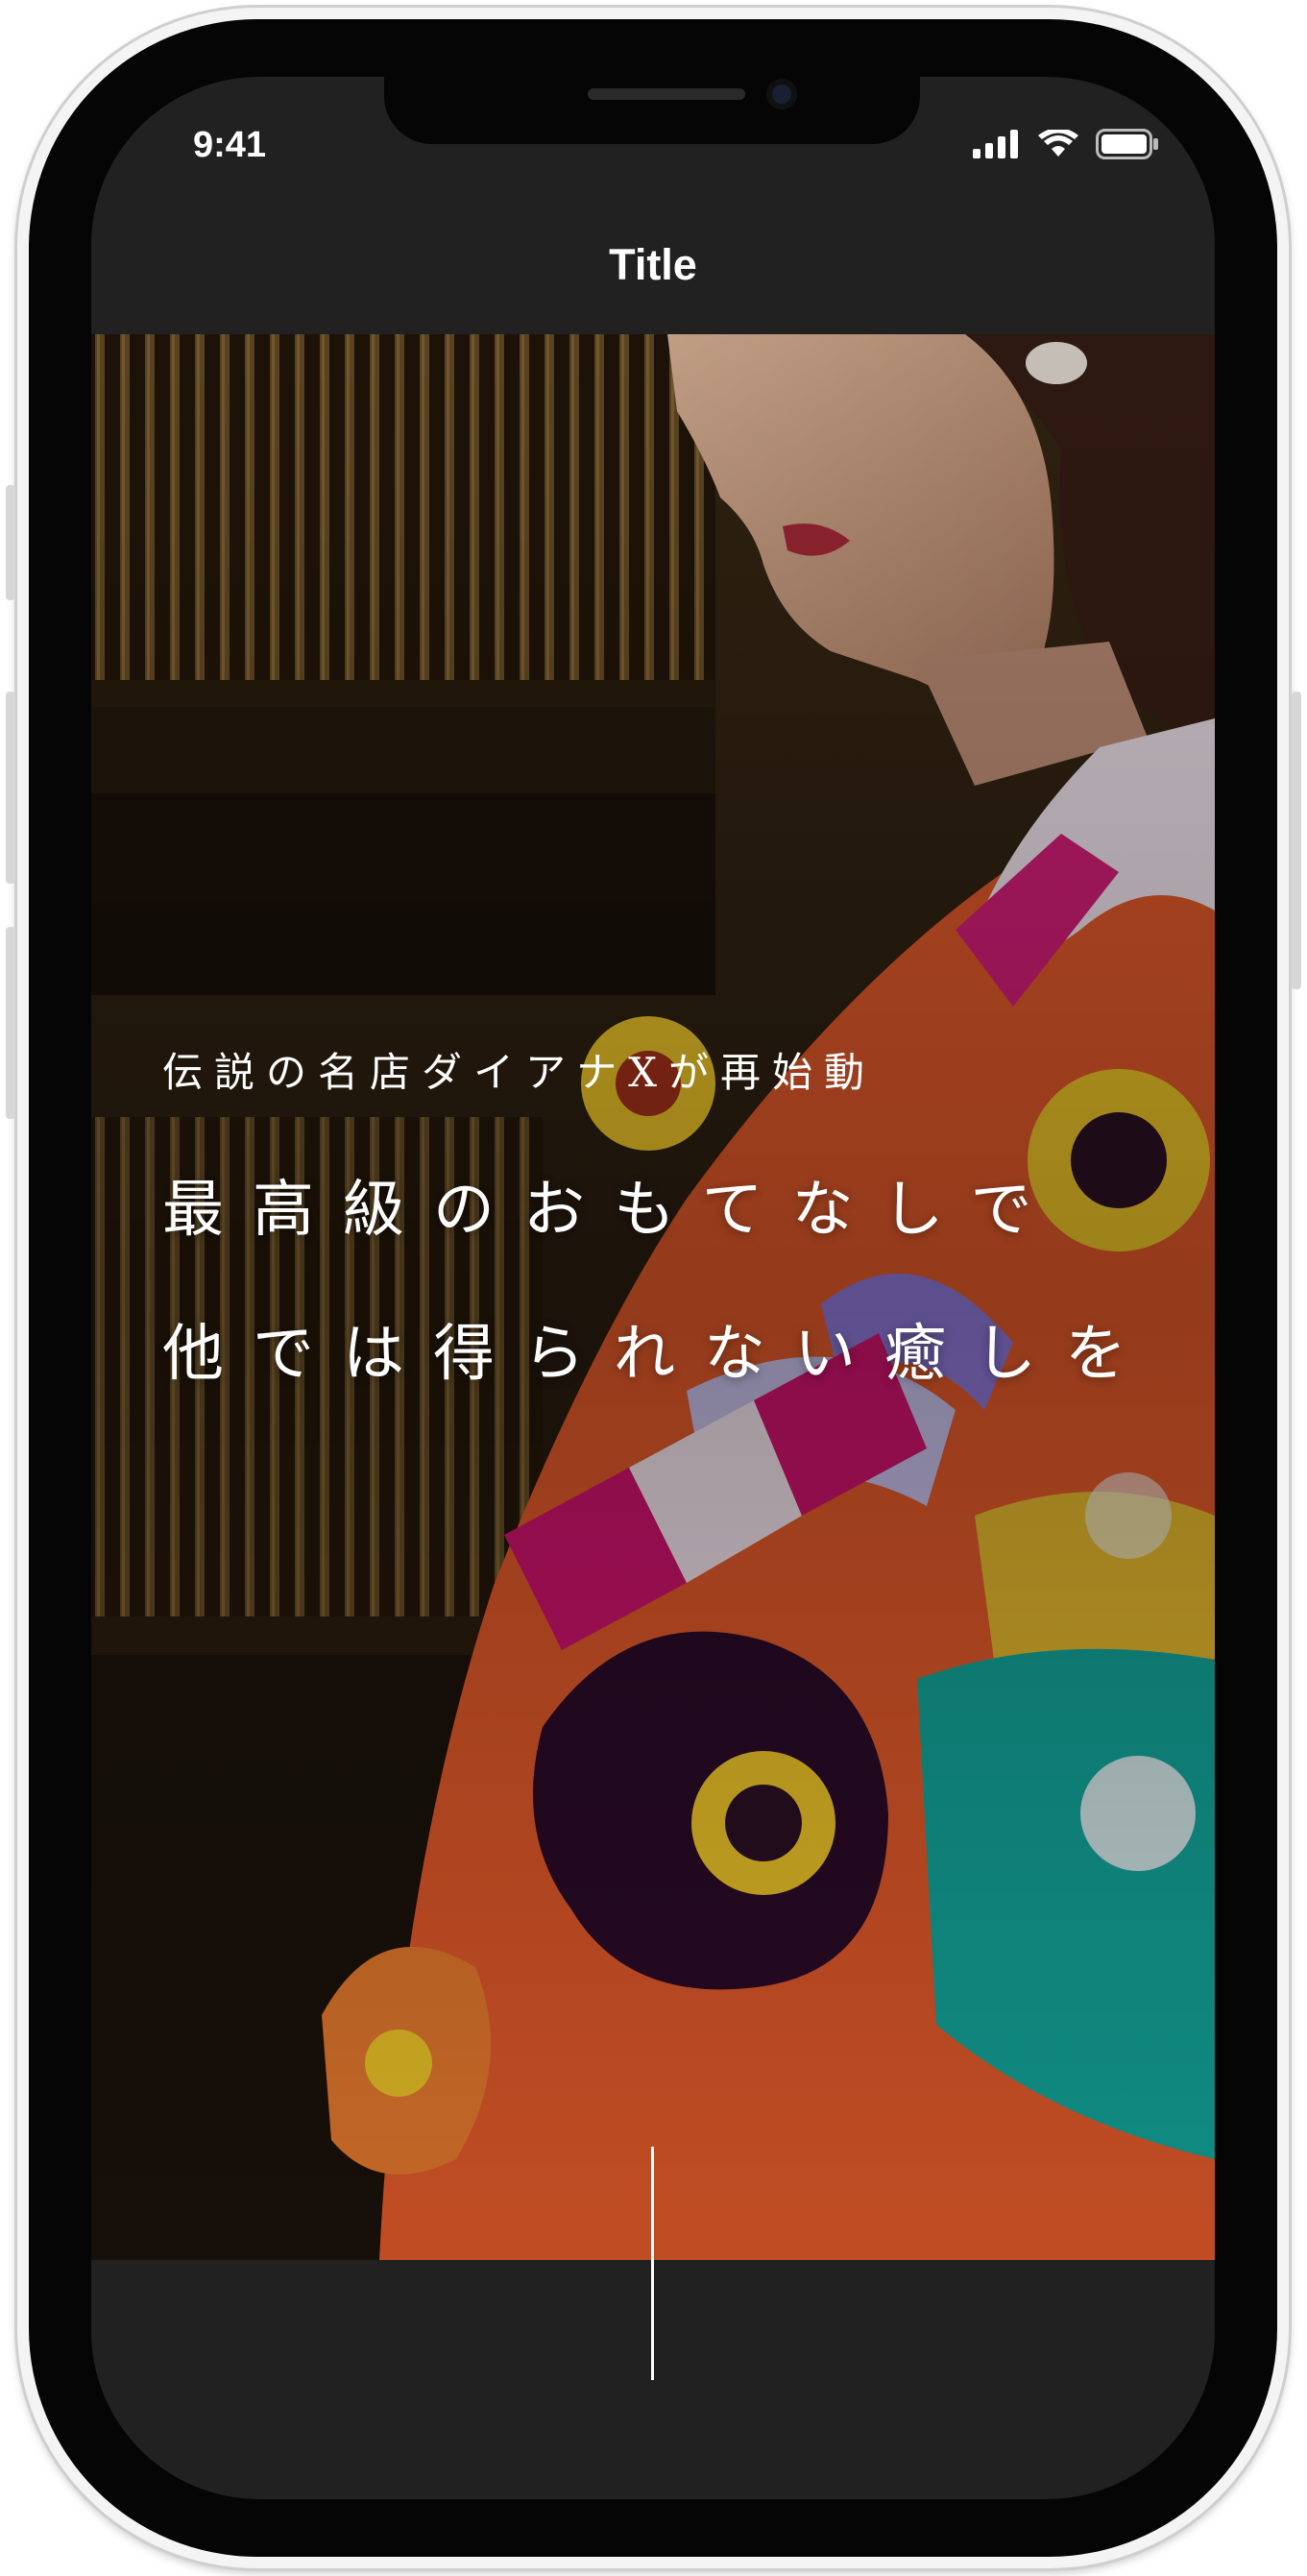 The height and width of the screenshot is (2576, 1307). What do you see at coordinates (611, 1210) in the screenshot?
I see `hero-headline-line1: 最高級のおもてなしで` at bounding box center [611, 1210].